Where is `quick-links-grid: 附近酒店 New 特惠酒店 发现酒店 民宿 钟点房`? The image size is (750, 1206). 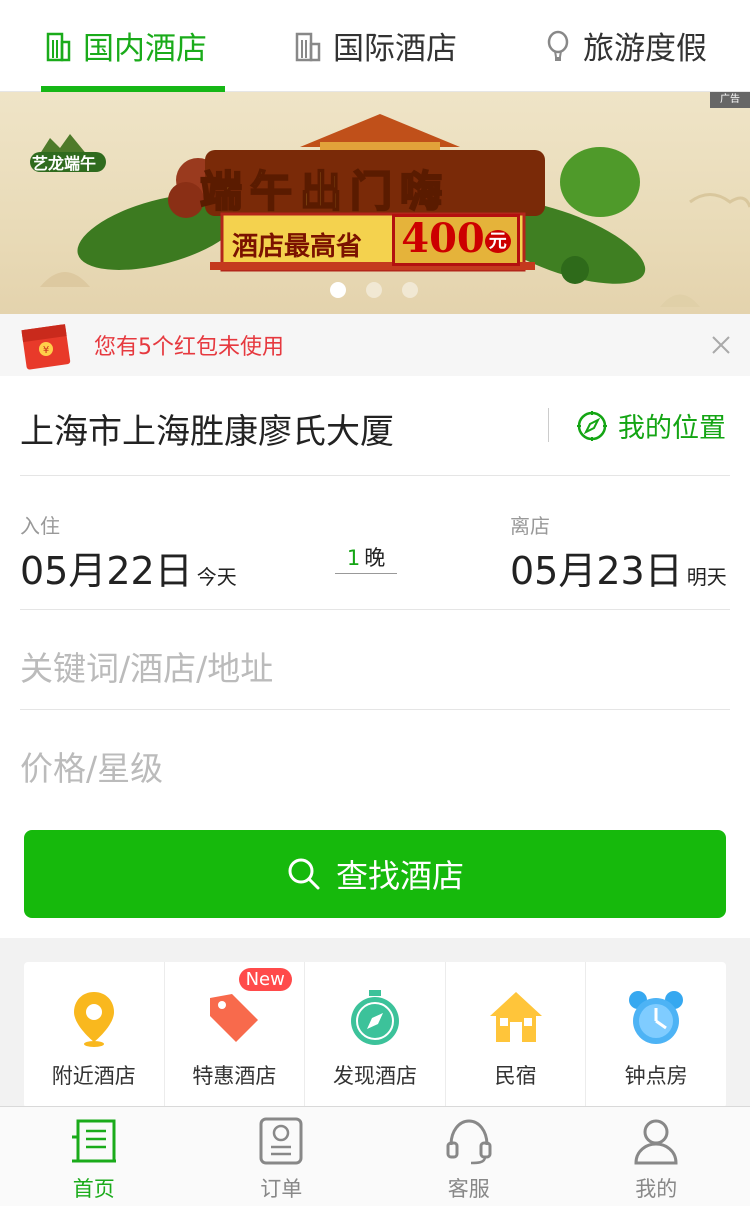
quick-links-grid: 附近酒店 New 特惠酒店 发现酒店 民宿 钟点房 is located at coordinates (375, 1035).